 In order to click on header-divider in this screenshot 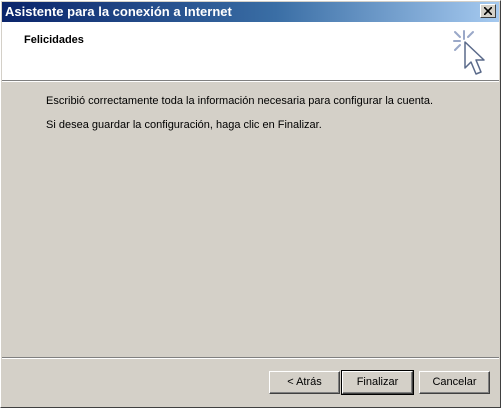, I will do `click(250, 81)`.